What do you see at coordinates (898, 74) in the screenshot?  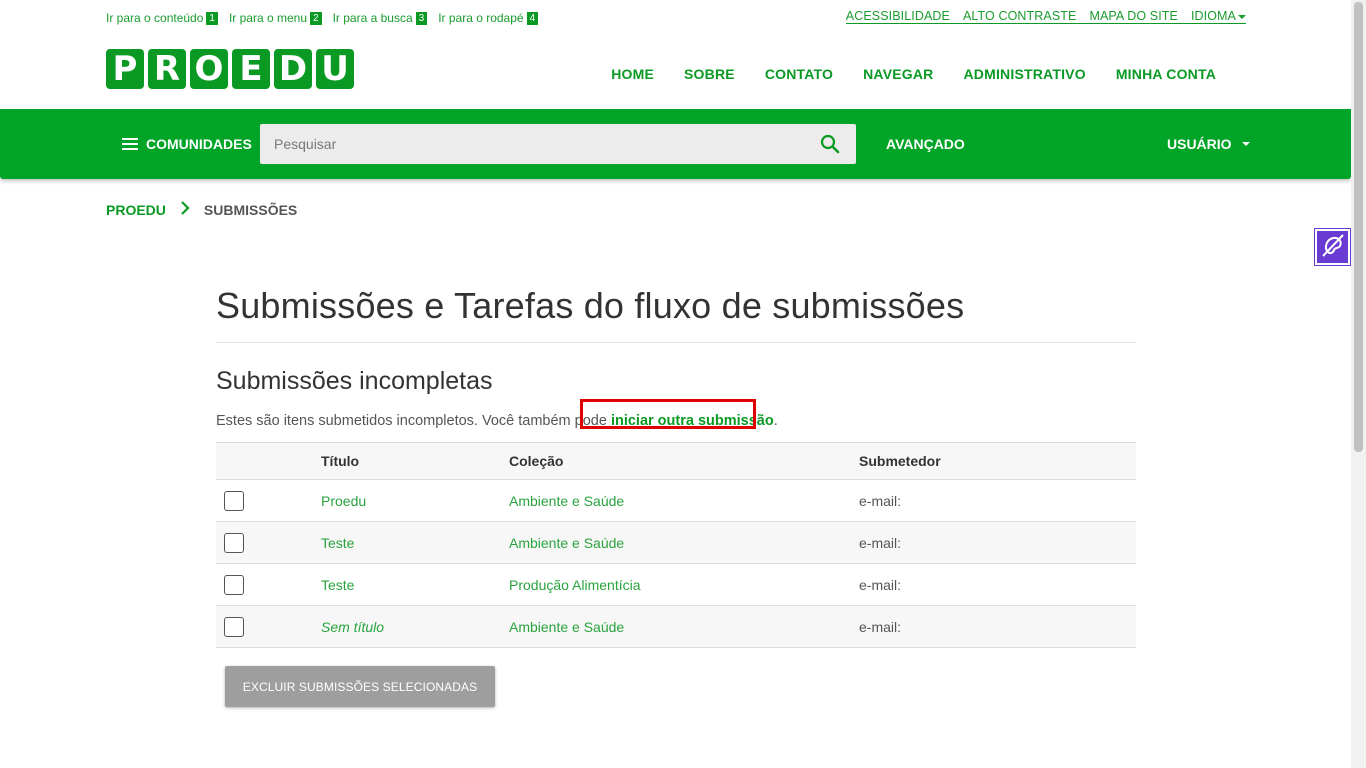 I see `nav-browse: NAVEGAR` at bounding box center [898, 74].